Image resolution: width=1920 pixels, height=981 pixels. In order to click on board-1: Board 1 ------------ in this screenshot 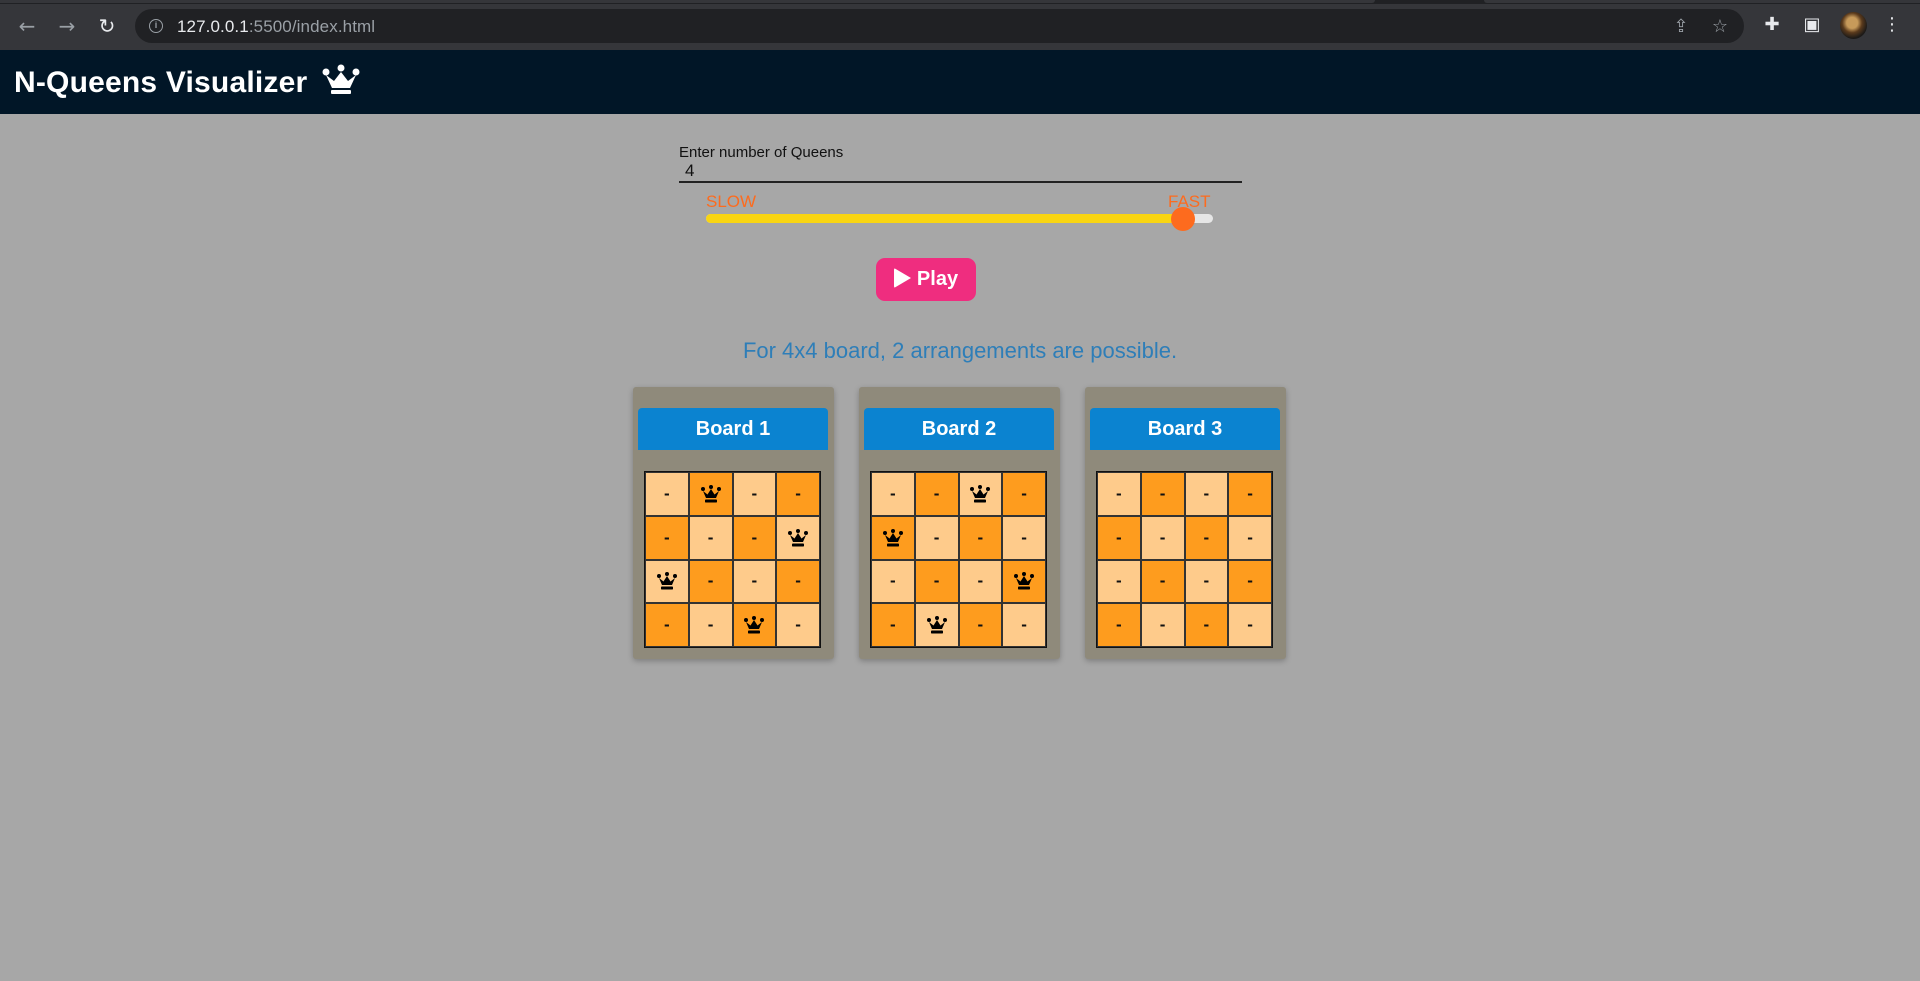, I will do `click(733, 523)`.